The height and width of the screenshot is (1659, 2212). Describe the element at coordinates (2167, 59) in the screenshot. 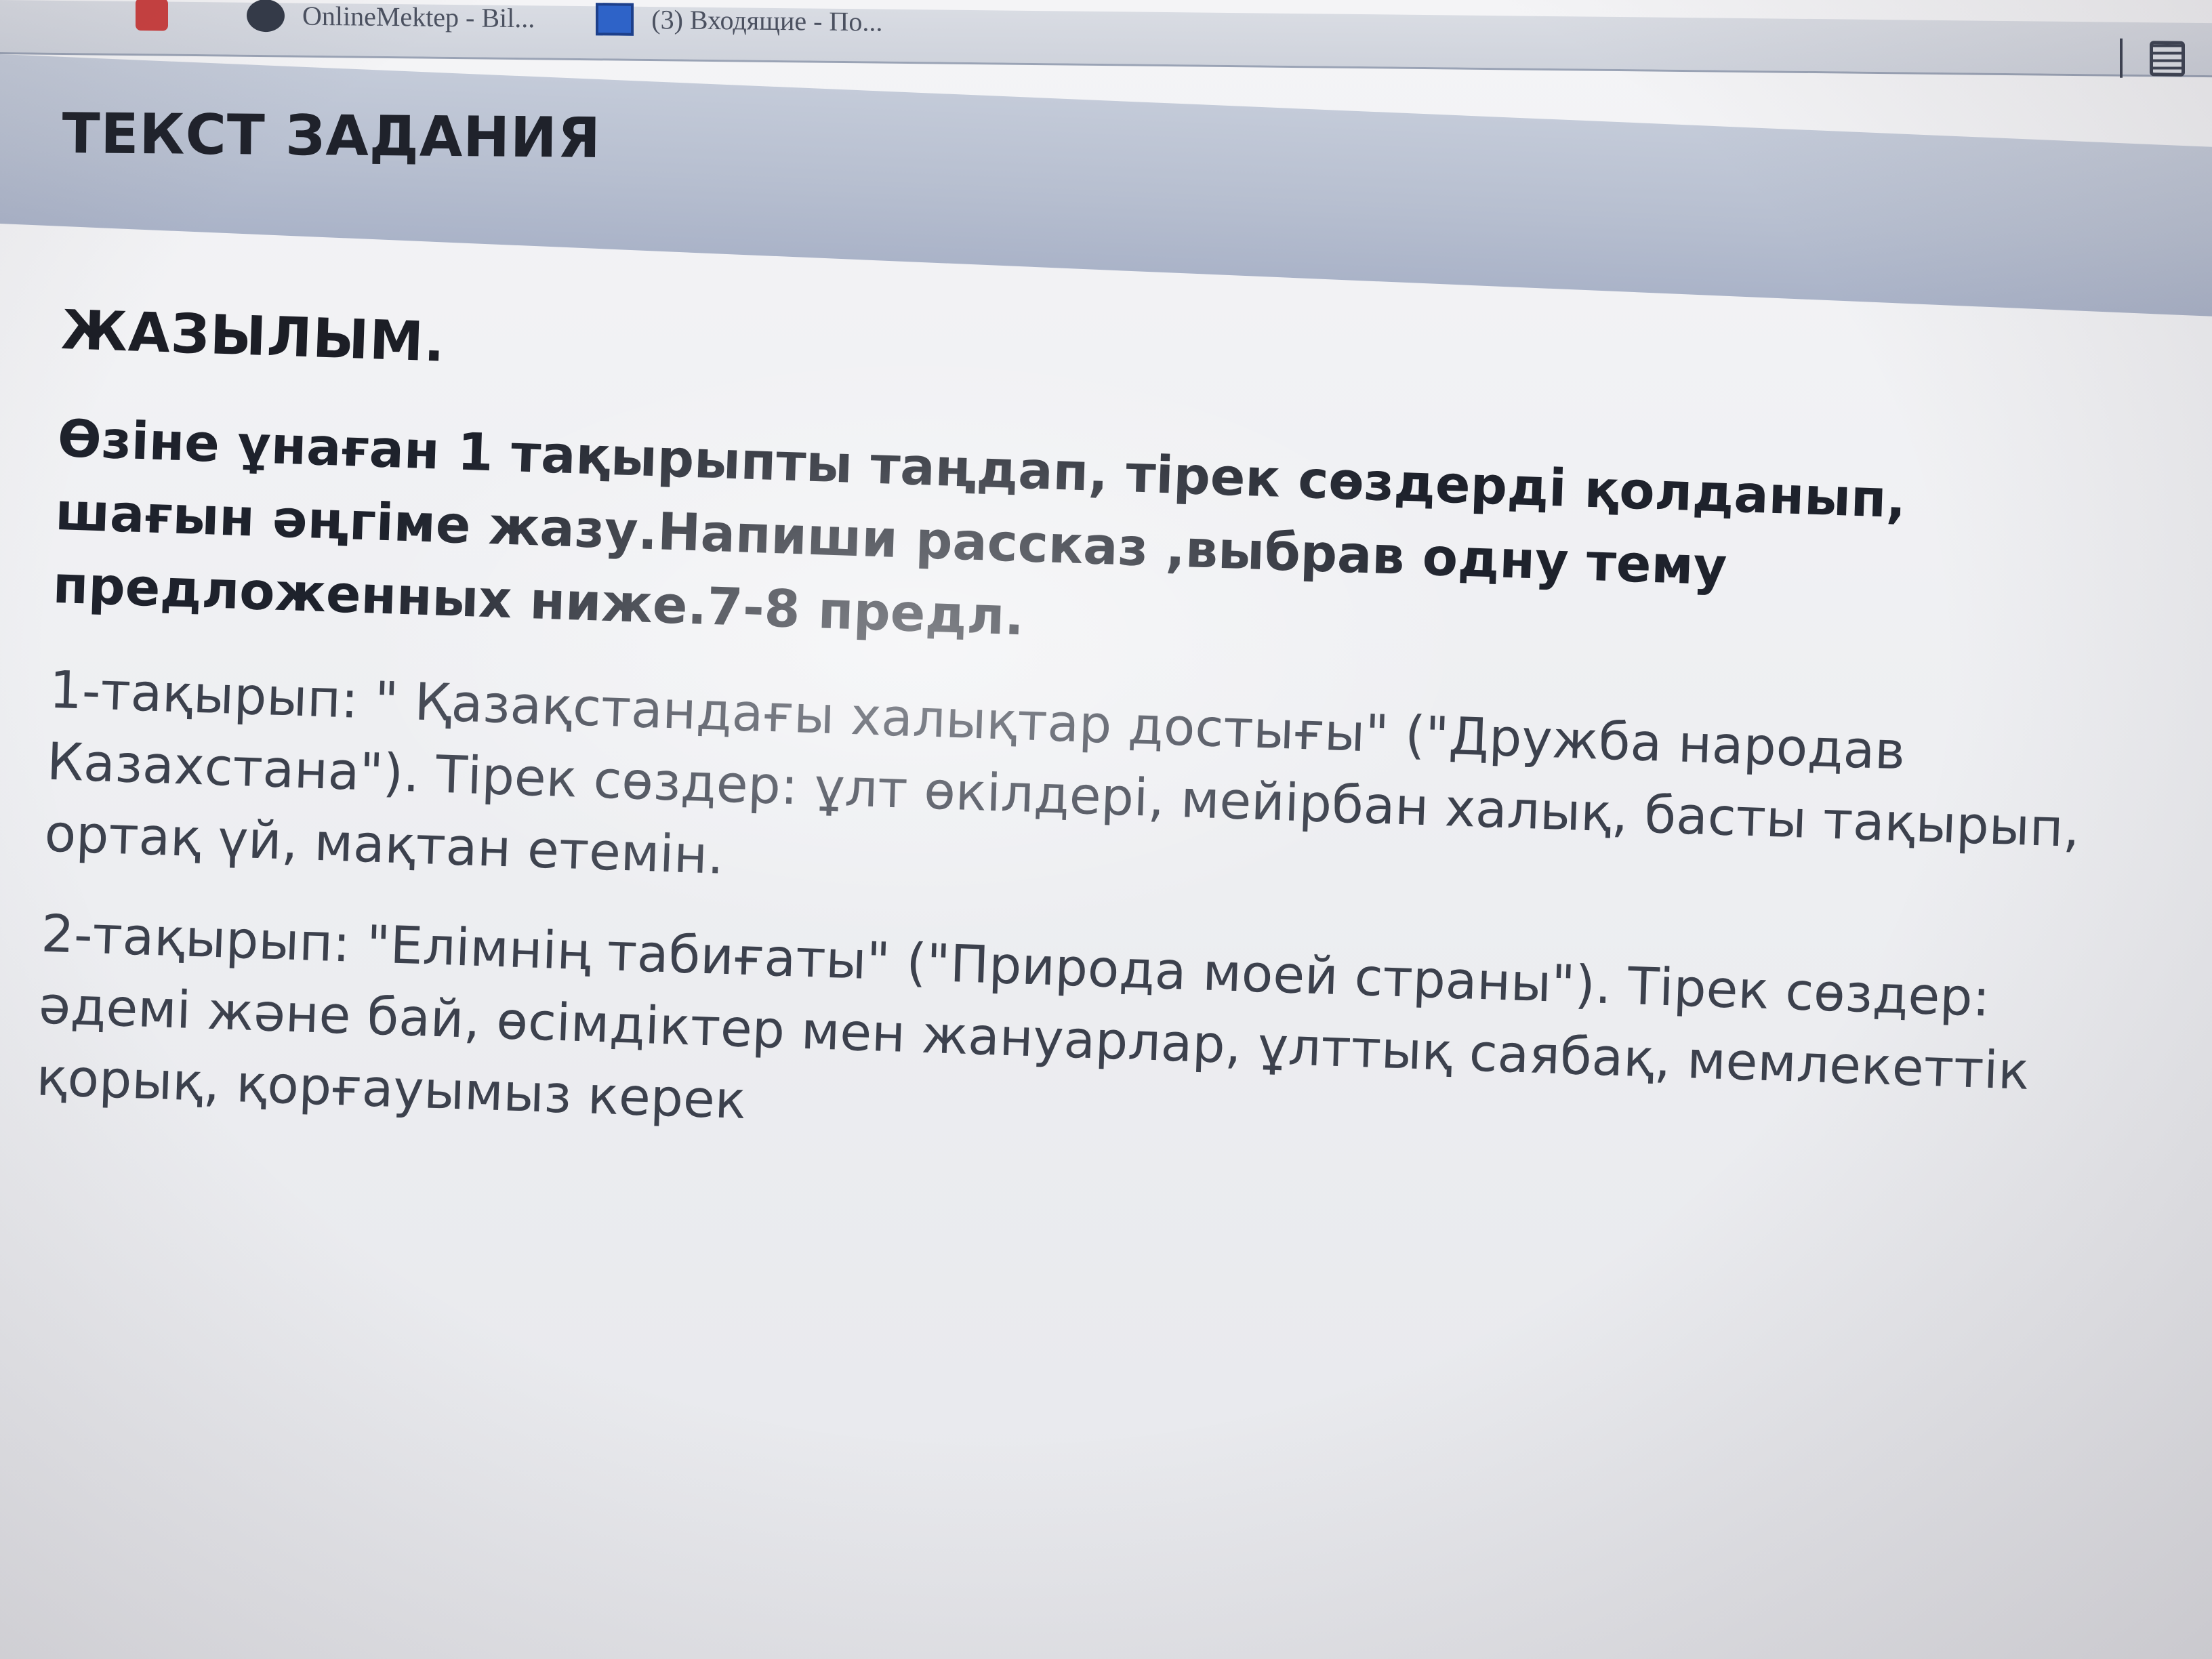

I see `reading-list-icon` at that location.